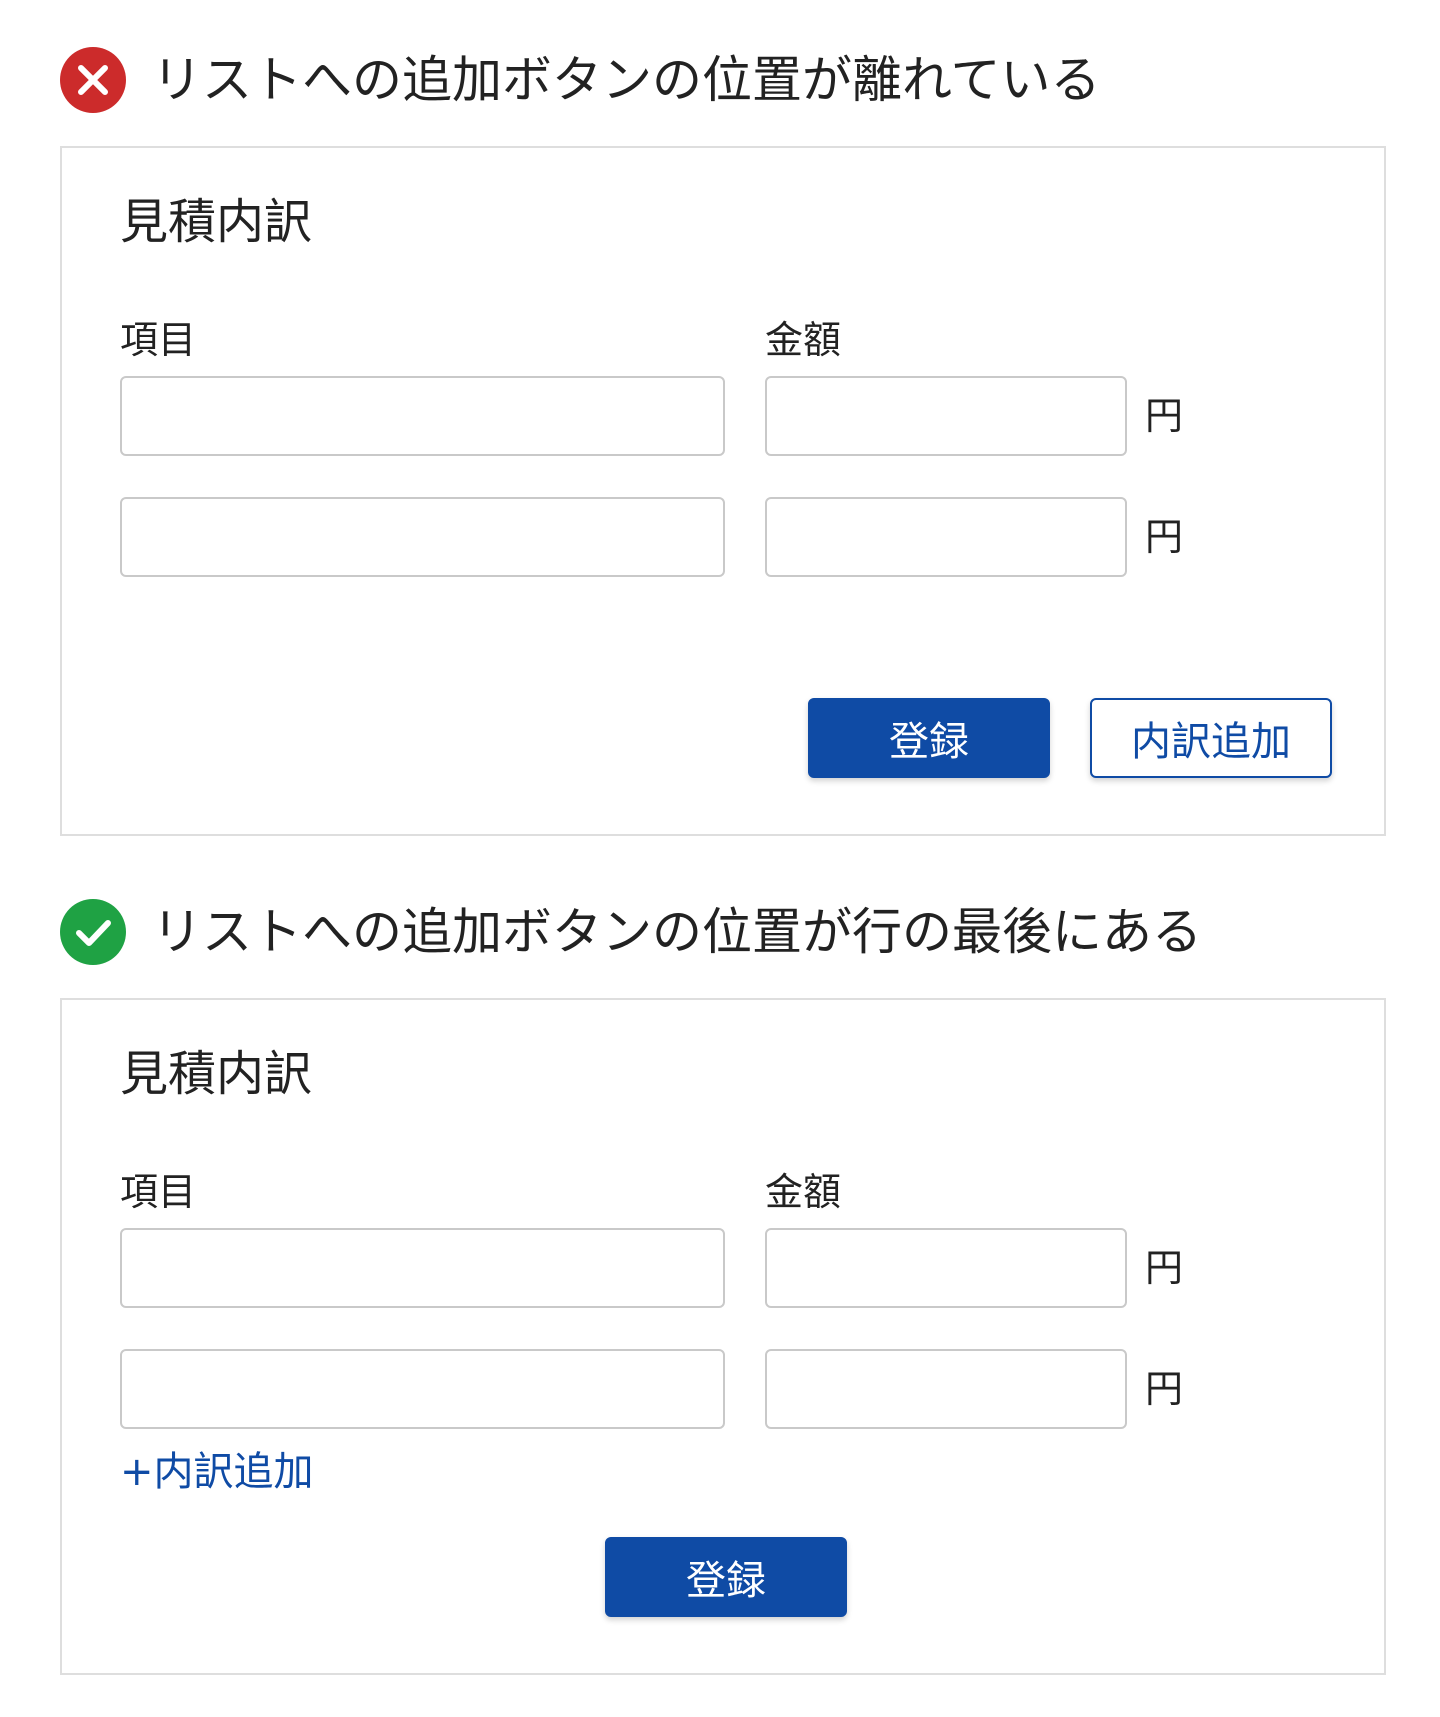 The image size is (1440, 1717). I want to click on error-x-icon, so click(93, 80).